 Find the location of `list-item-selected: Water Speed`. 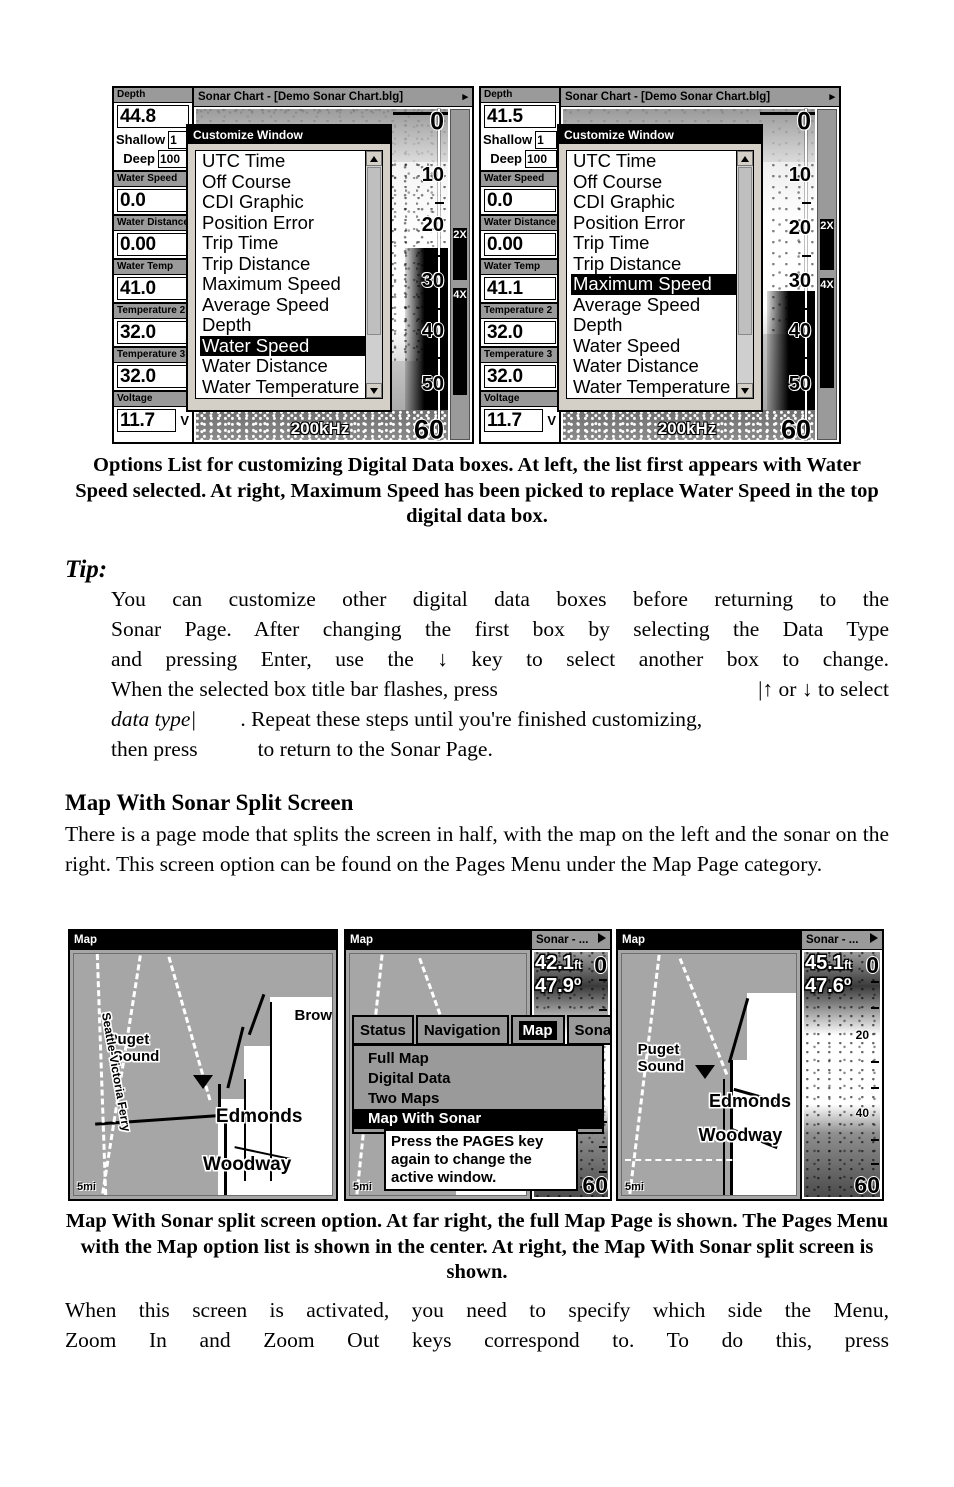

list-item-selected: Water Speed is located at coordinates (282, 345).